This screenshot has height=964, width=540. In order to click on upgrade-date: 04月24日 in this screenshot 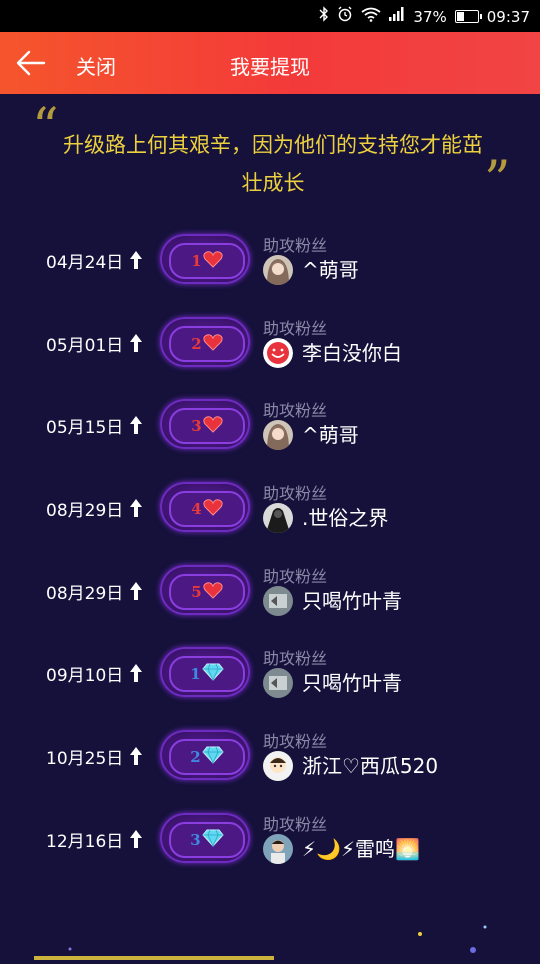, I will do `click(85, 263)`.